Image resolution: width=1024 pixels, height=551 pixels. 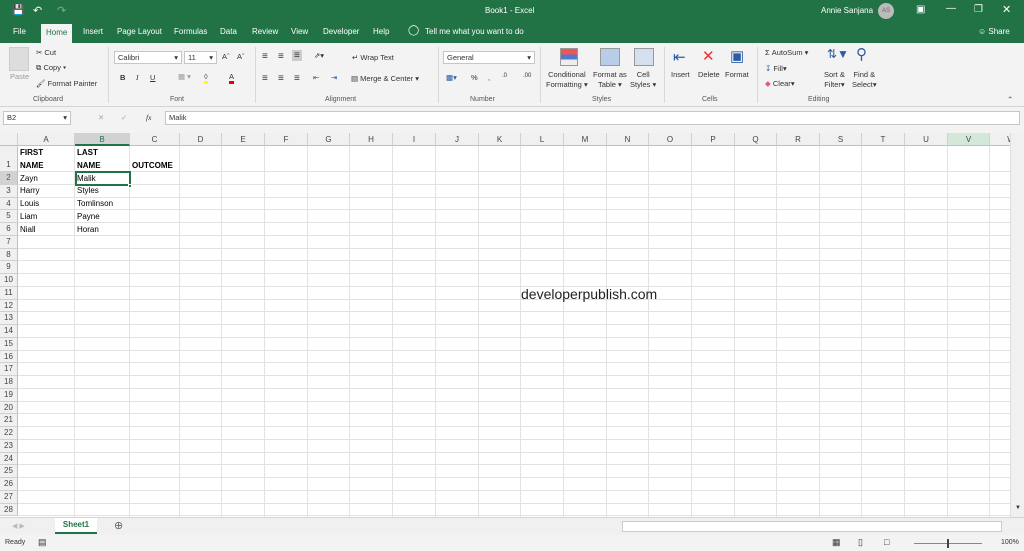 What do you see at coordinates (226, 56) in the screenshot?
I see `increase-font-icon: Aˆ` at bounding box center [226, 56].